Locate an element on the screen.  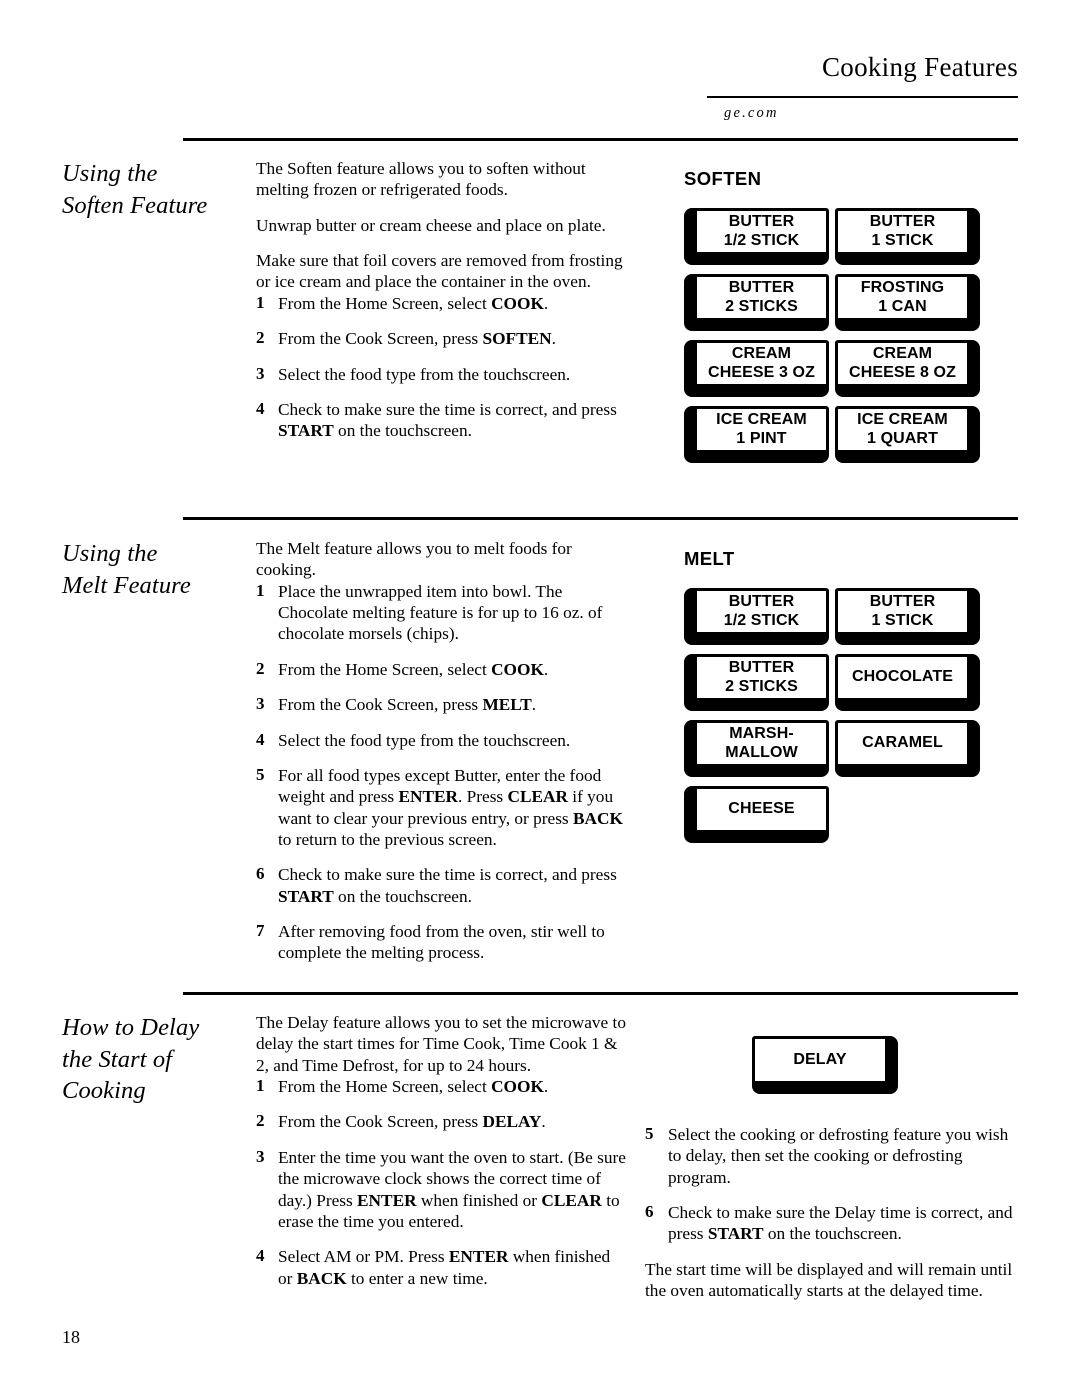
key-label: DELAY is located at coordinates (820, 1059).